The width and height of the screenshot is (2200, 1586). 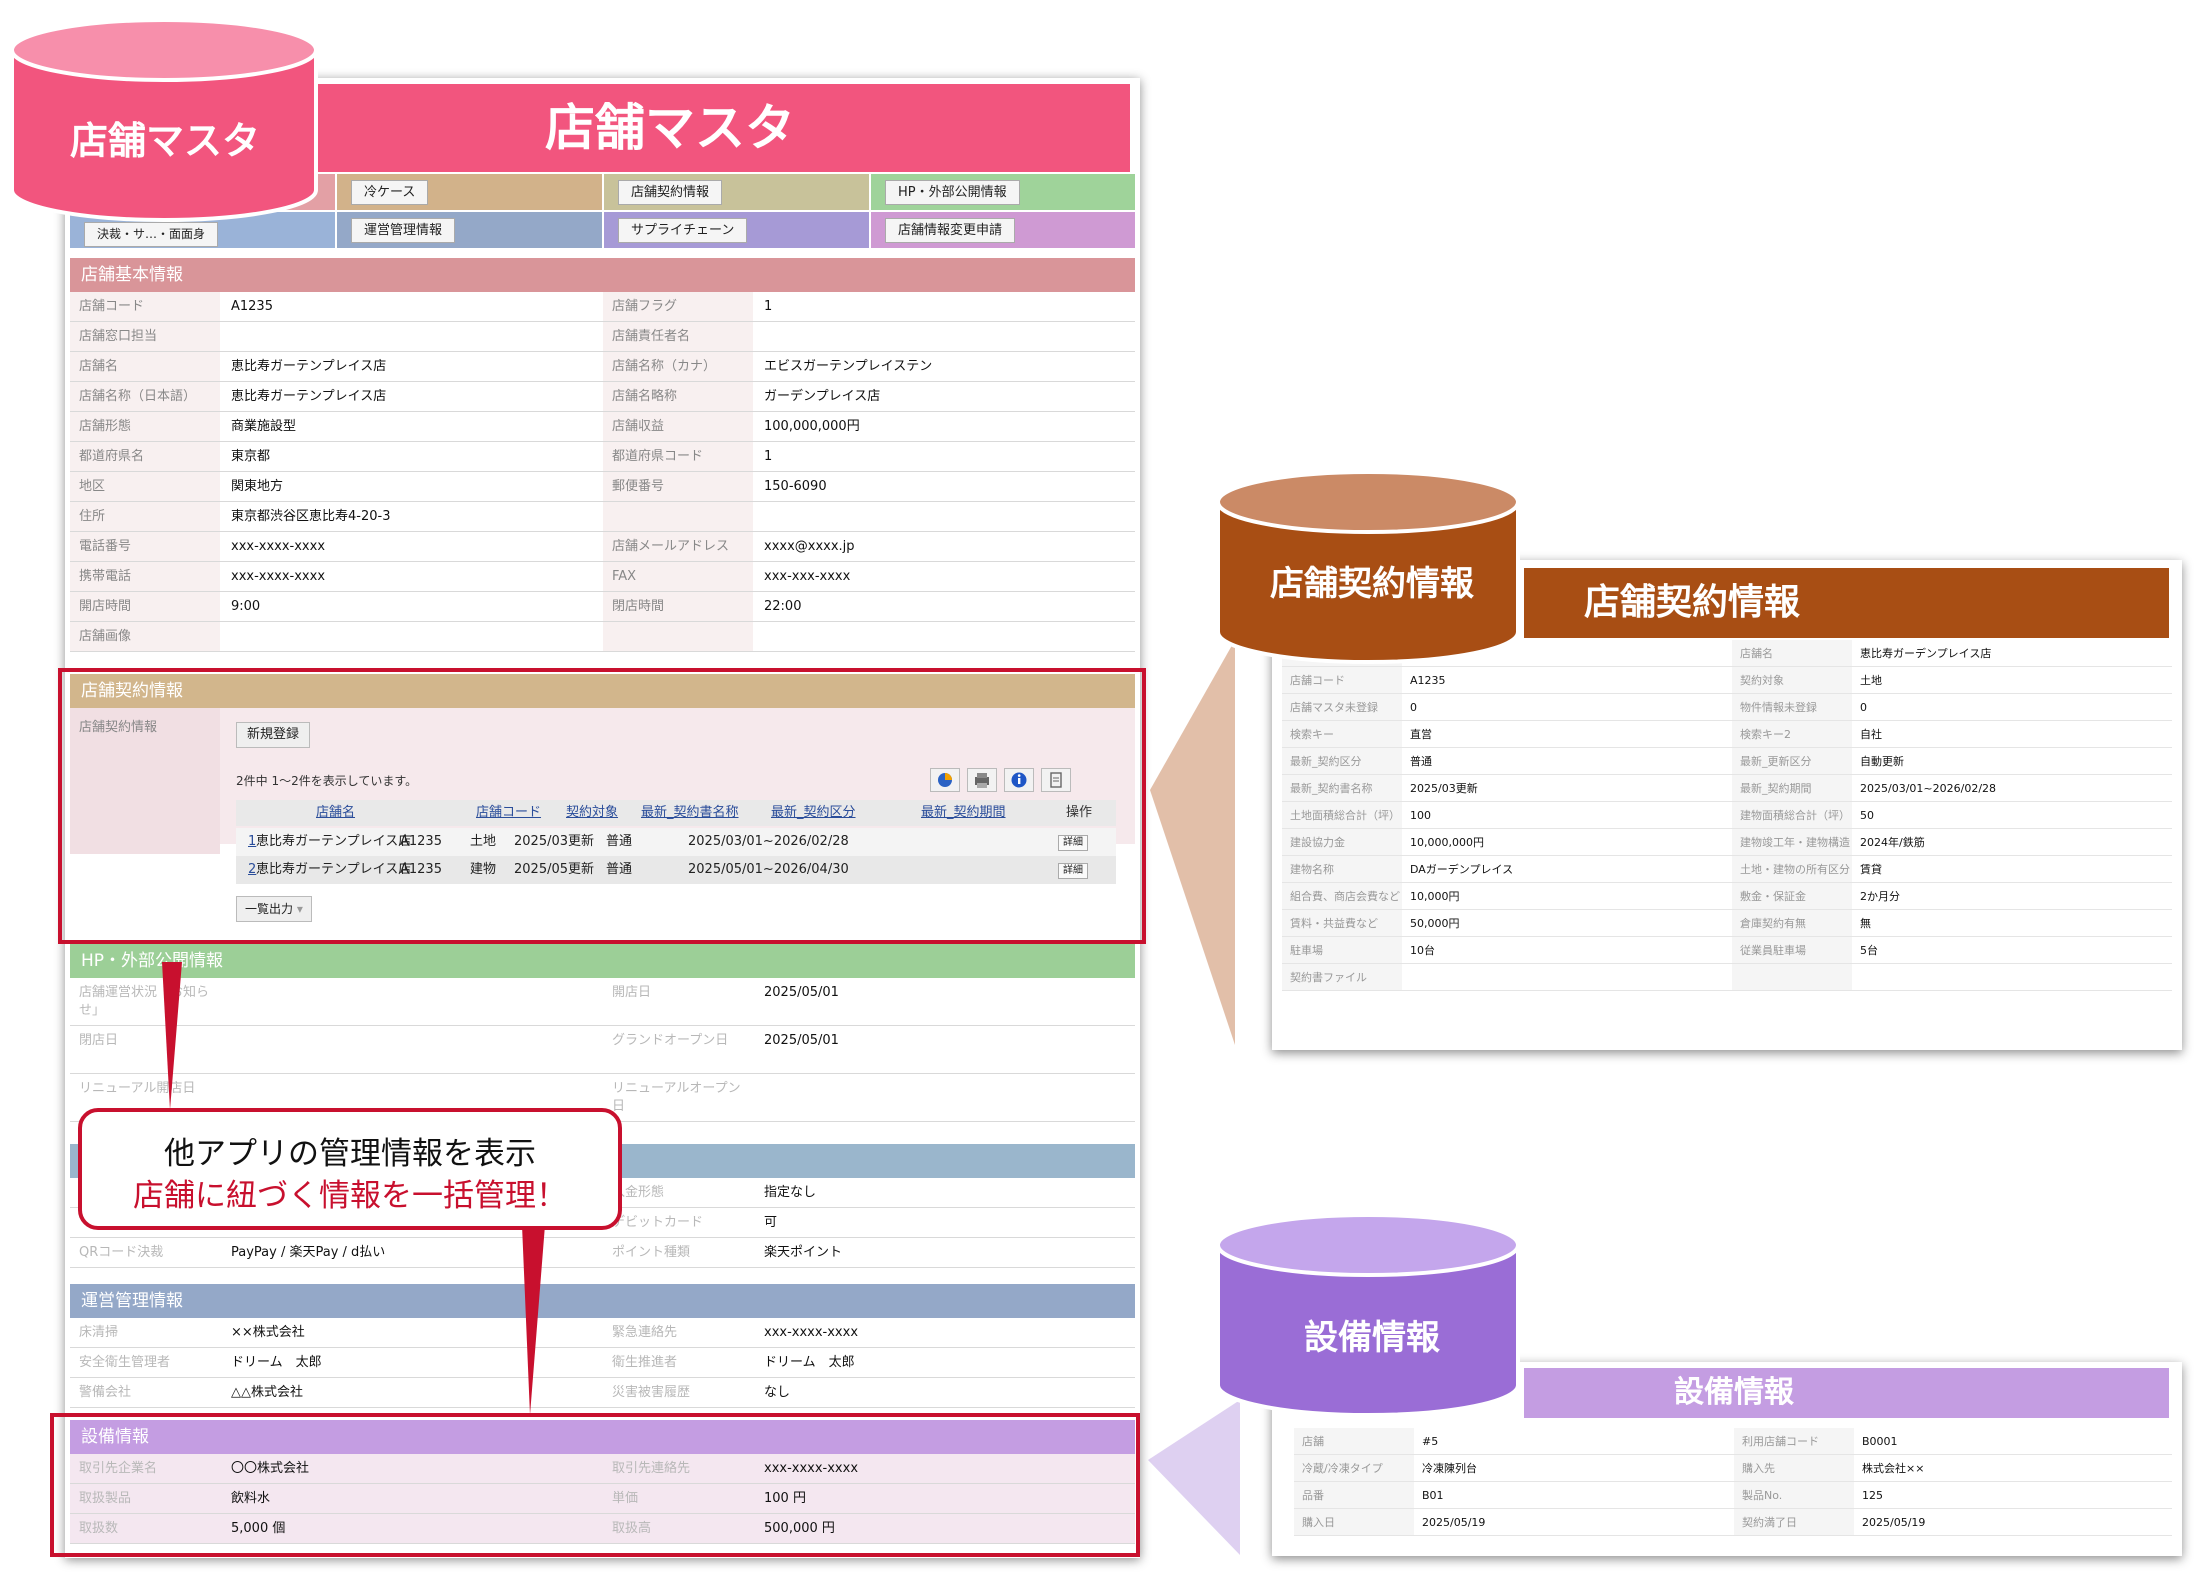 I want to click on field-label: 駐車場, so click(x=1342, y=950).